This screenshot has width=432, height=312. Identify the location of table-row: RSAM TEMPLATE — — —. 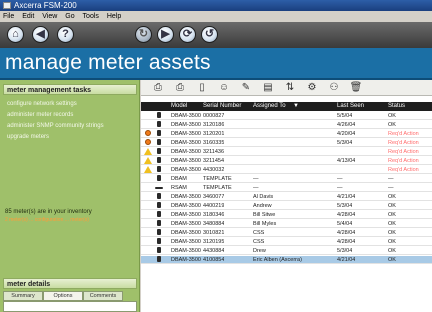
(286, 188).